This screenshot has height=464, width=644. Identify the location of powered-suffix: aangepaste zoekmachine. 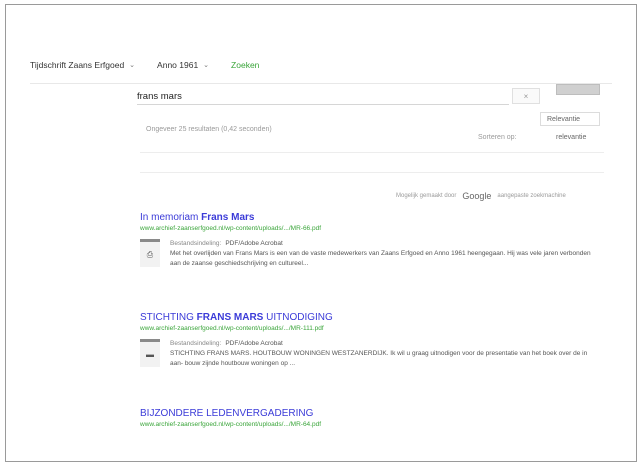
(531, 196).